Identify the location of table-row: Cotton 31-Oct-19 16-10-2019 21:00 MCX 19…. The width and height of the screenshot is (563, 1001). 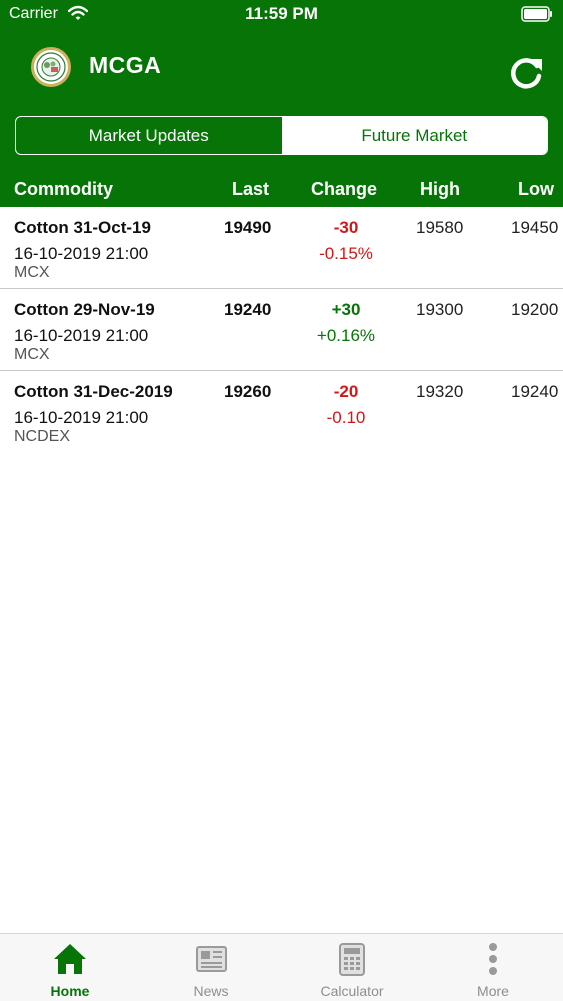
(281, 248).